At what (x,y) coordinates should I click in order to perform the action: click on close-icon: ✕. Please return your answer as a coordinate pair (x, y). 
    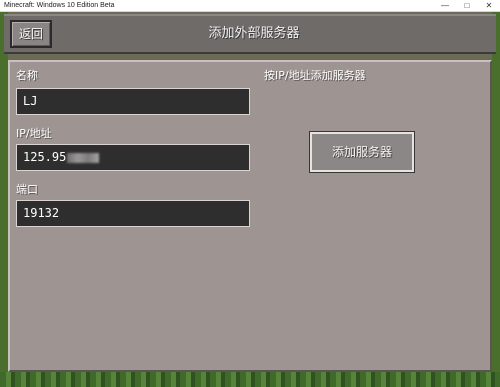
    Looking at the image, I should click on (489, 6).